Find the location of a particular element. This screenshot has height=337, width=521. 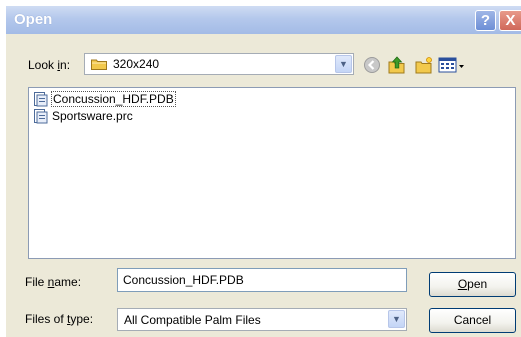

files-of-type-dropdown-button: ▼ is located at coordinates (396, 319).